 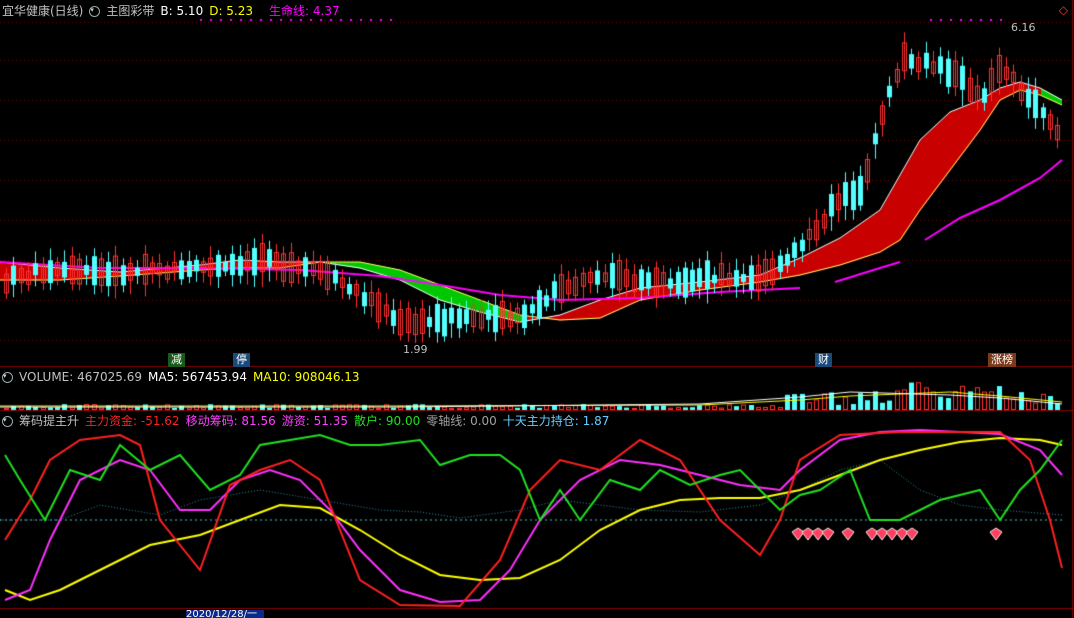 I want to click on volume-value: VOLUME: 467025.69, so click(x=80, y=377).